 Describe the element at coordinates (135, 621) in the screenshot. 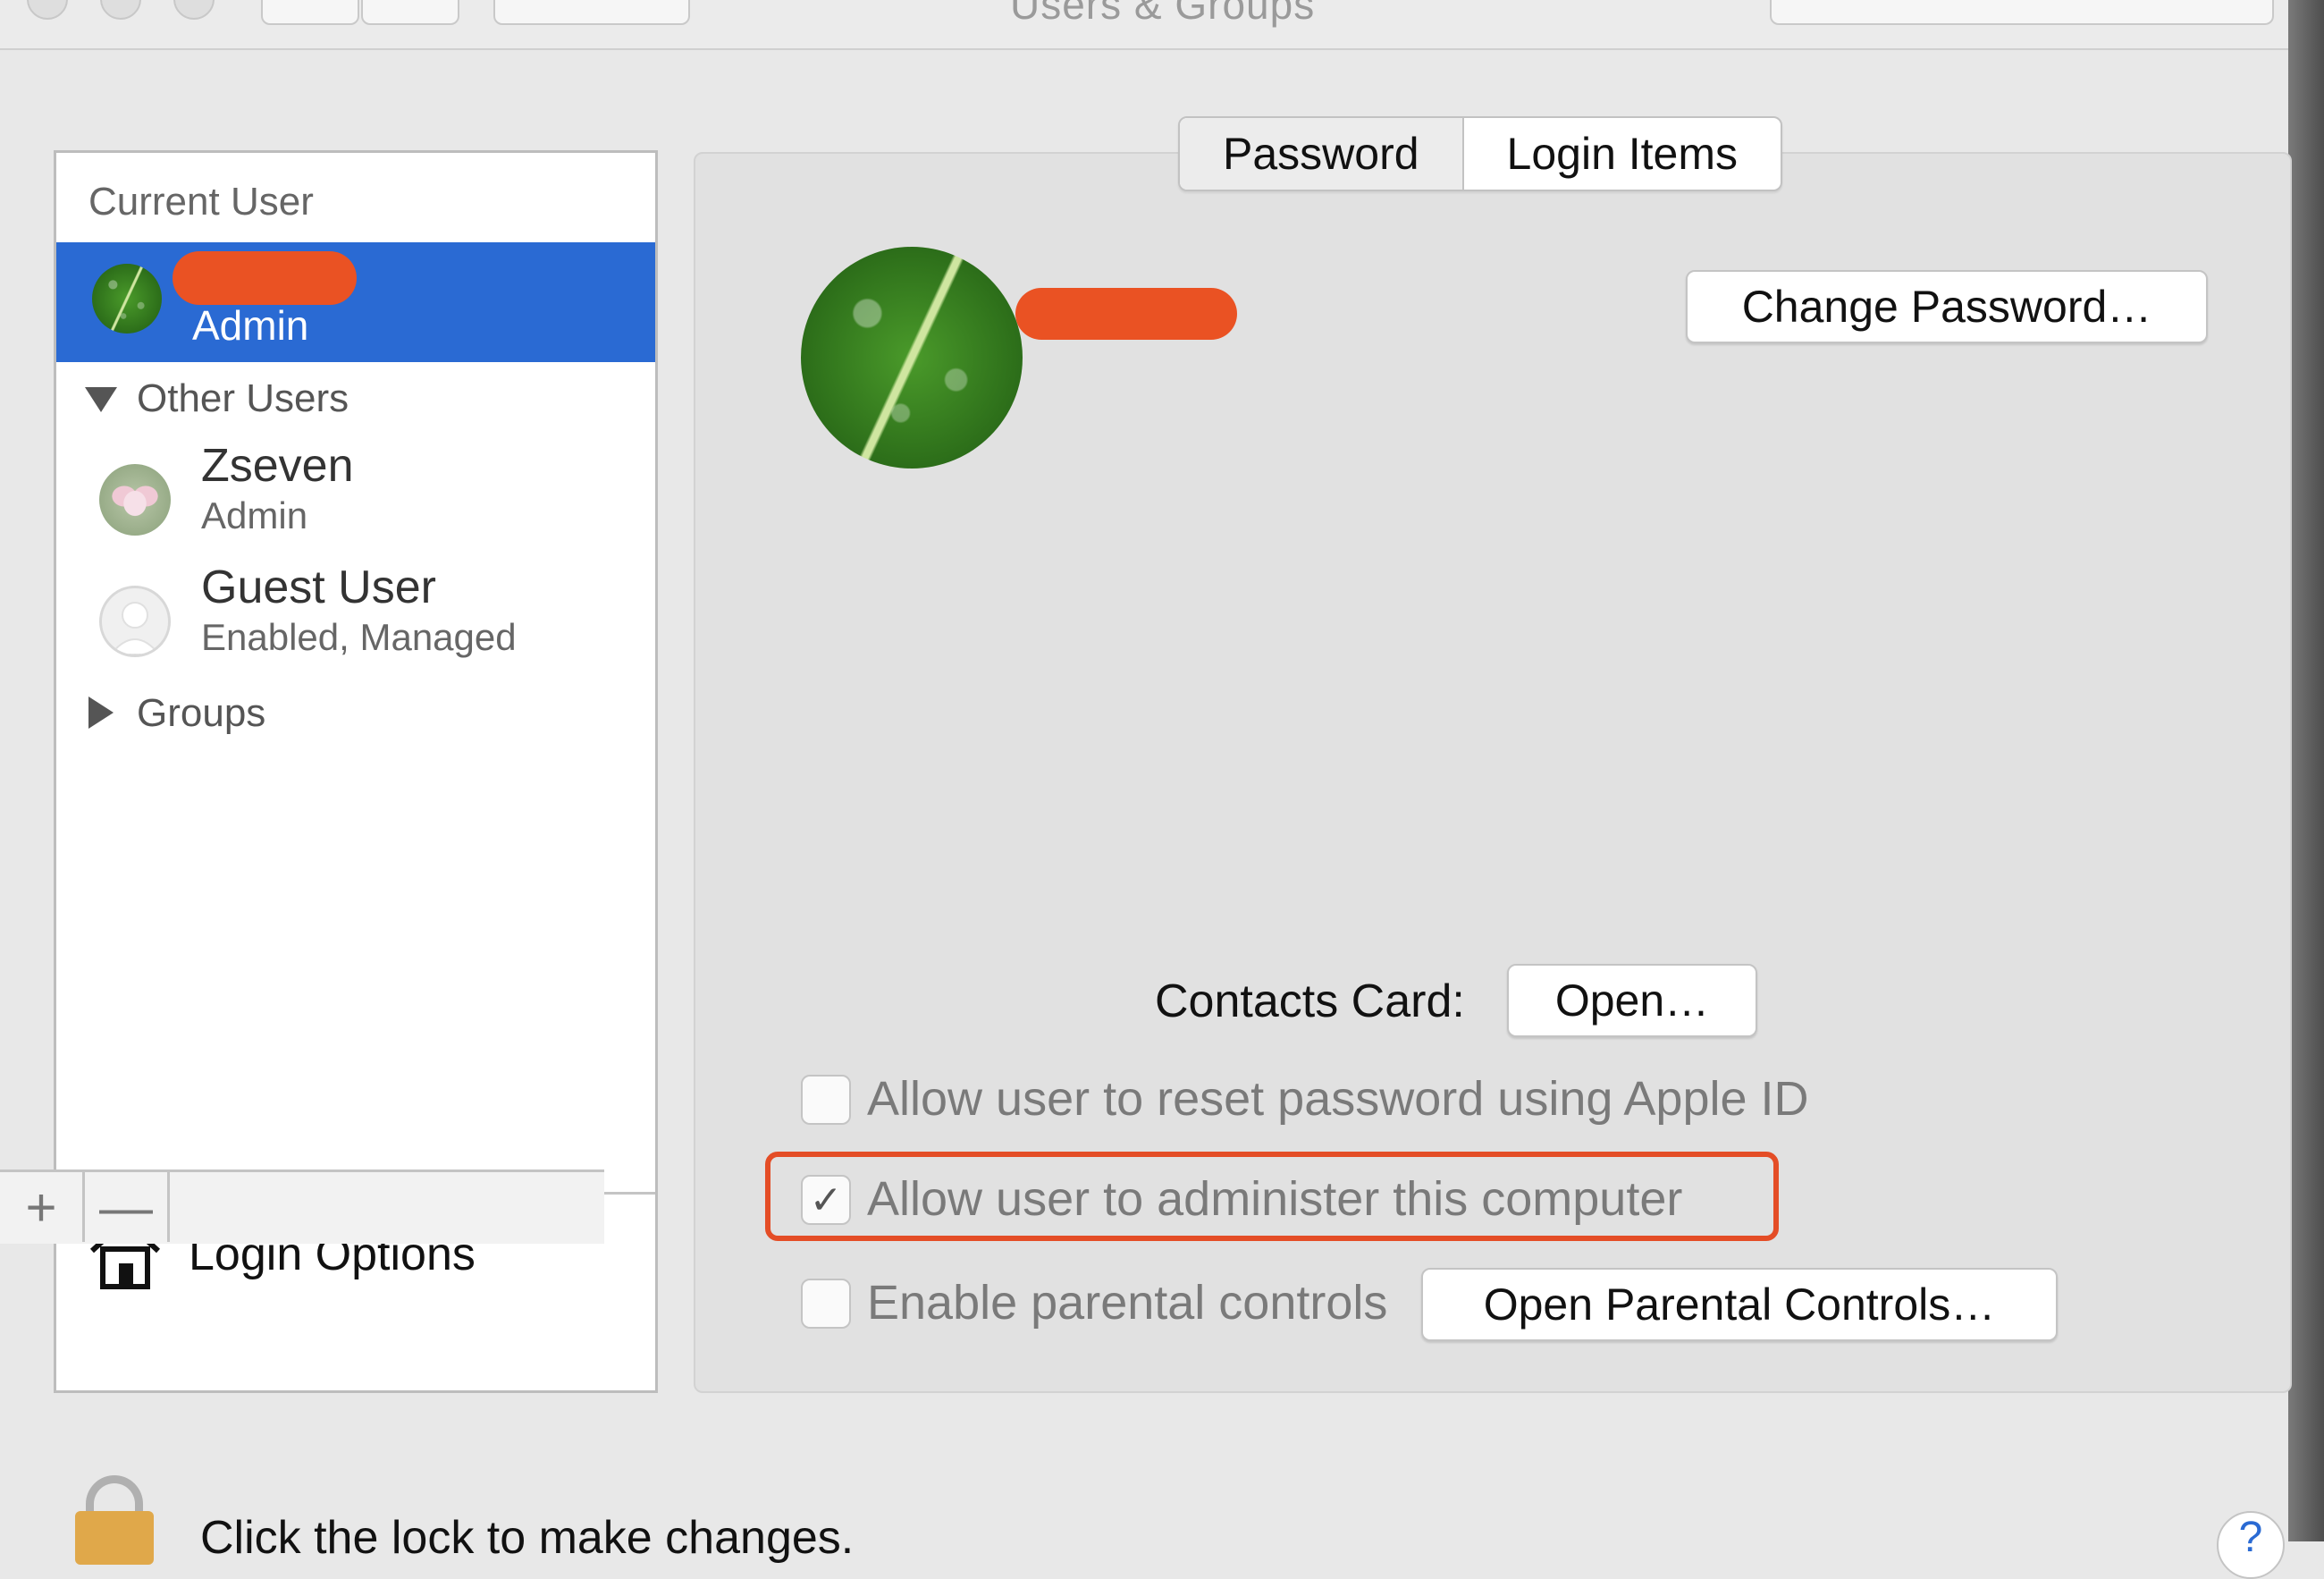

I see `guest-avatar-icon` at that location.